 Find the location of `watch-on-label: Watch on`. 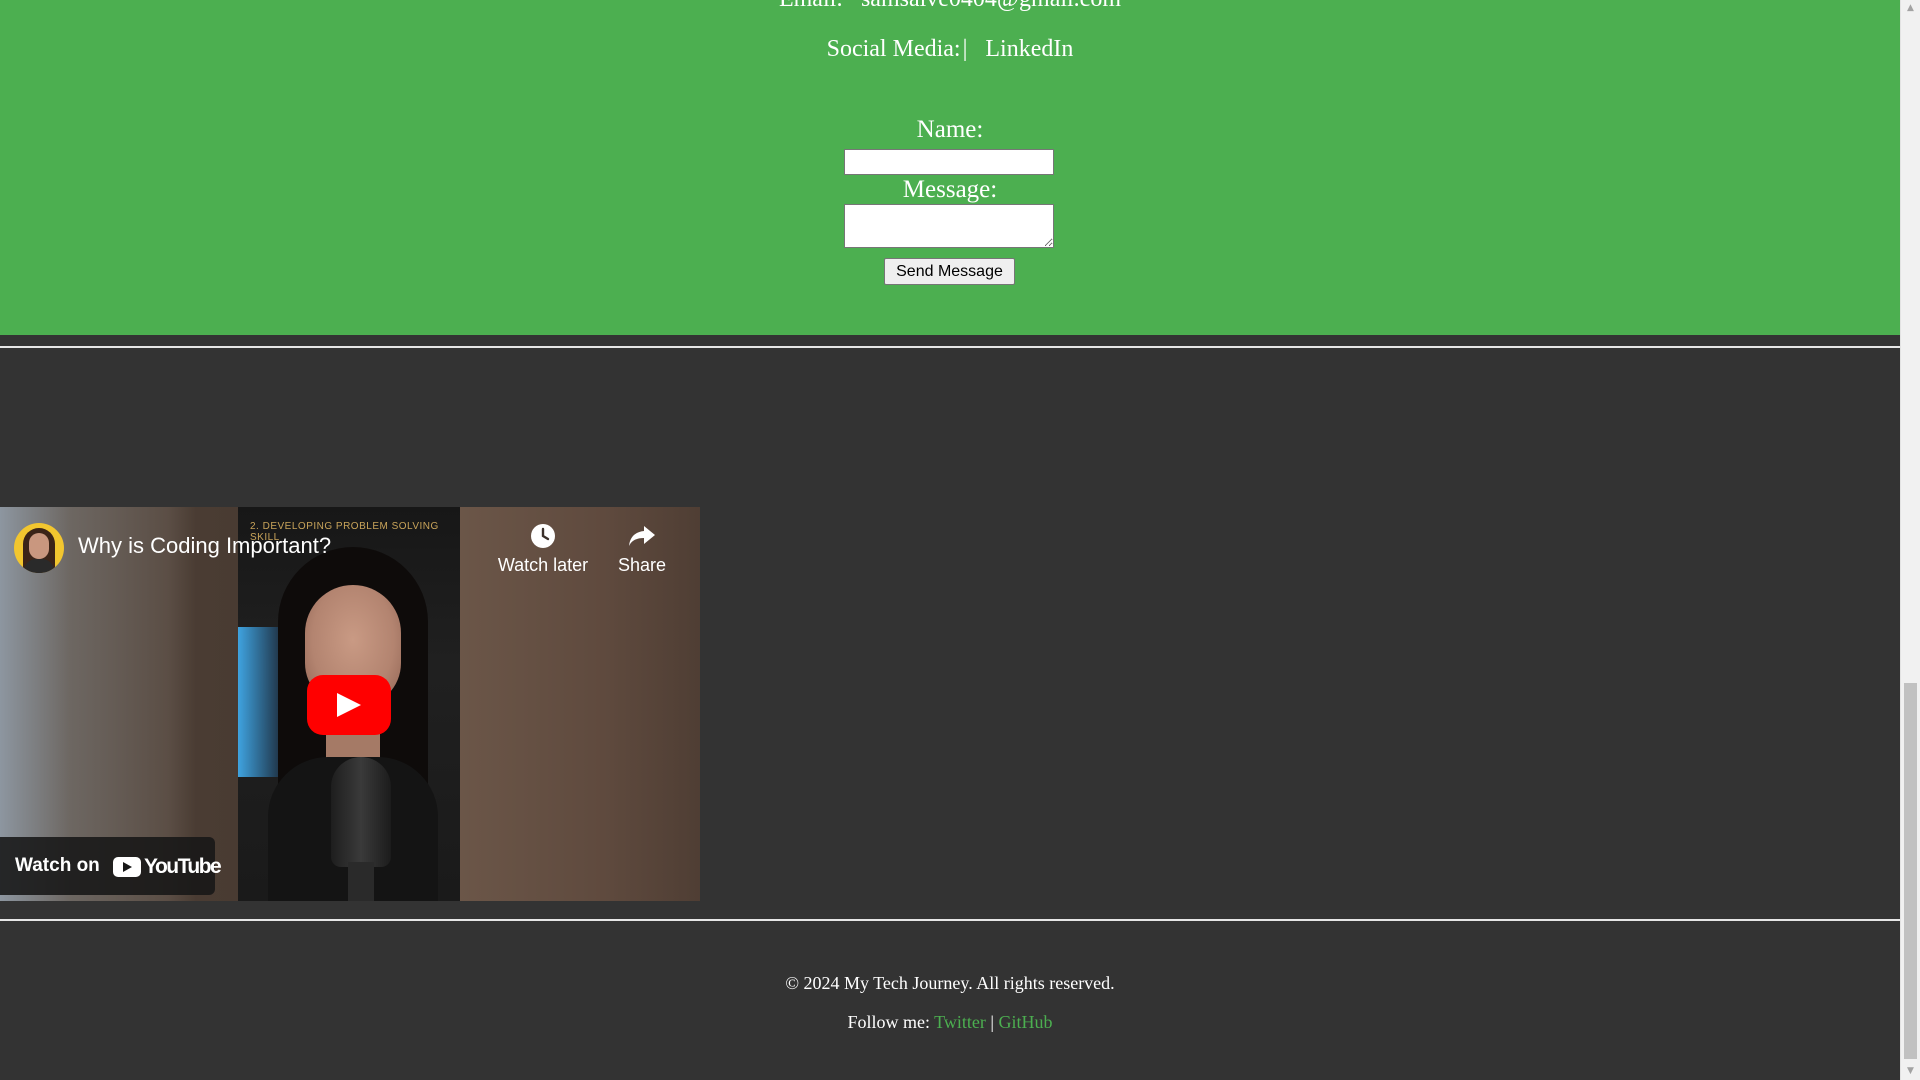

watch-on-label: Watch on is located at coordinates (57, 865).